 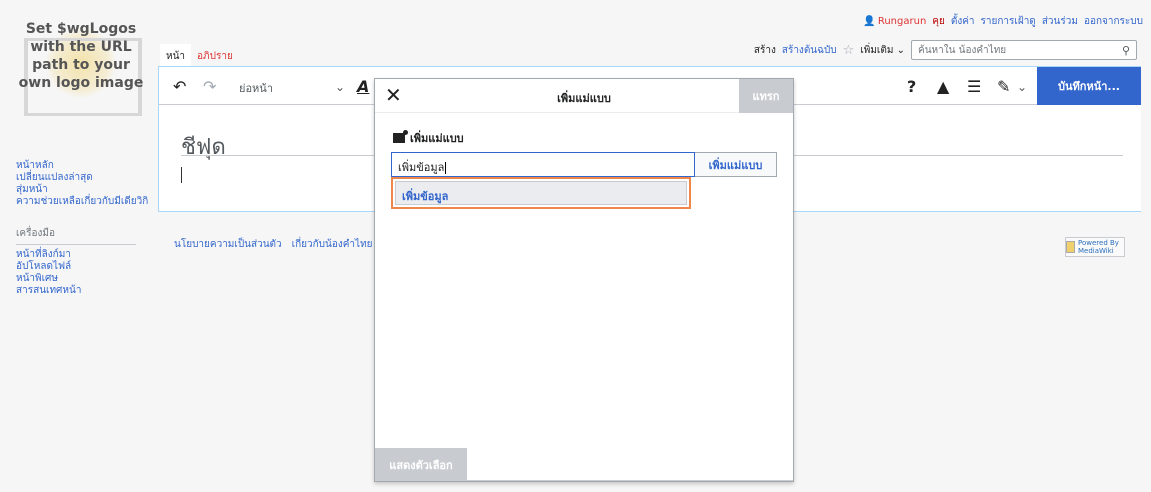 What do you see at coordinates (1095, 247) in the screenshot?
I see `powered-by-mediawiki-badge: Powered By MediaWiki` at bounding box center [1095, 247].